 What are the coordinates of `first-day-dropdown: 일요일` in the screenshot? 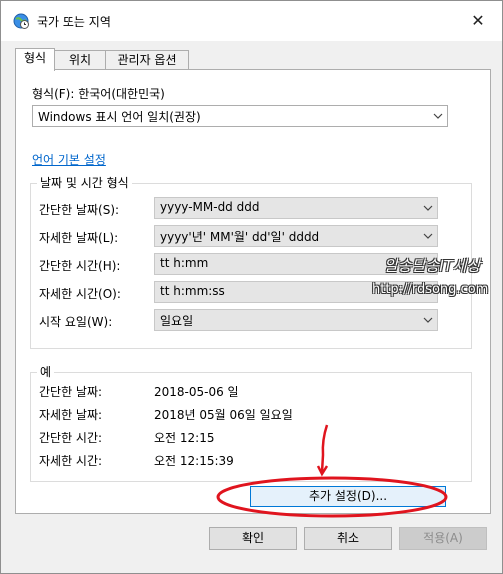 It's located at (296, 320).